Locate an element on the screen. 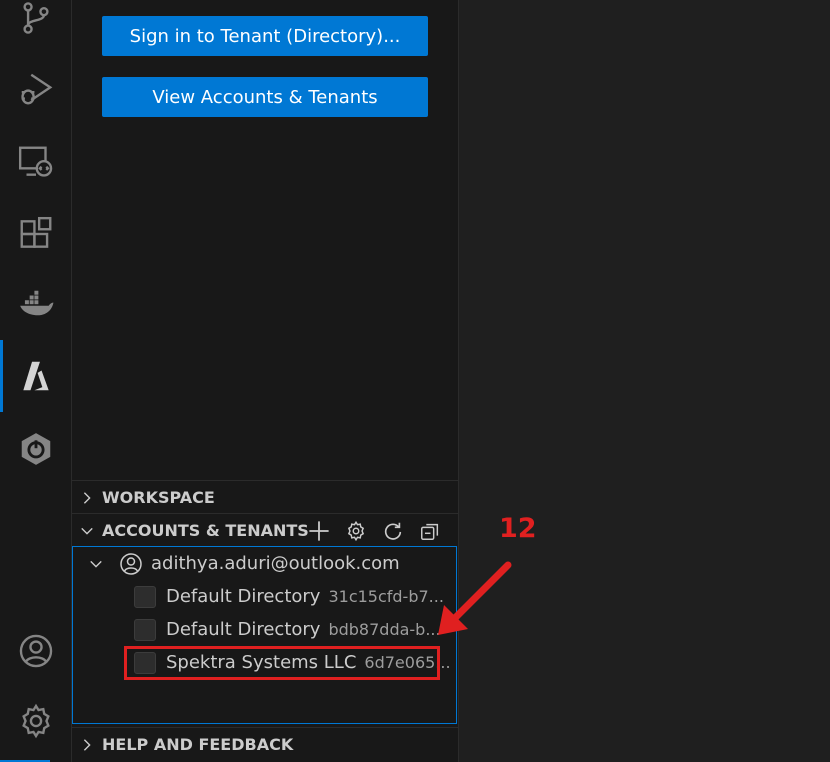 This screenshot has width=830, height=762. source-control-icon is located at coordinates (36, 26).